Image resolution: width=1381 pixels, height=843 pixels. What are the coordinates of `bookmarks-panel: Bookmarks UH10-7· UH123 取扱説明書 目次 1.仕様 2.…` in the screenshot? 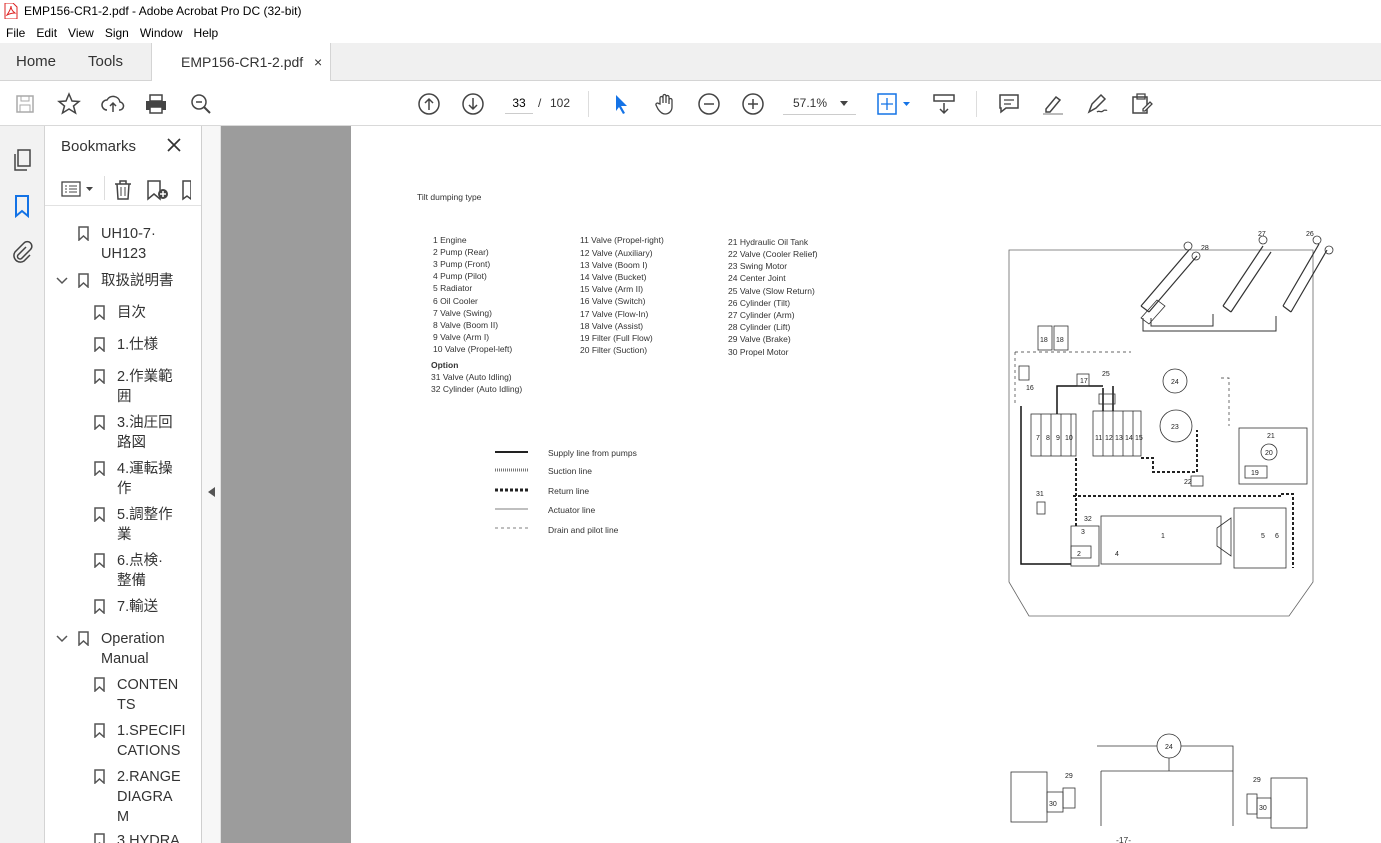 It's located at (123, 484).